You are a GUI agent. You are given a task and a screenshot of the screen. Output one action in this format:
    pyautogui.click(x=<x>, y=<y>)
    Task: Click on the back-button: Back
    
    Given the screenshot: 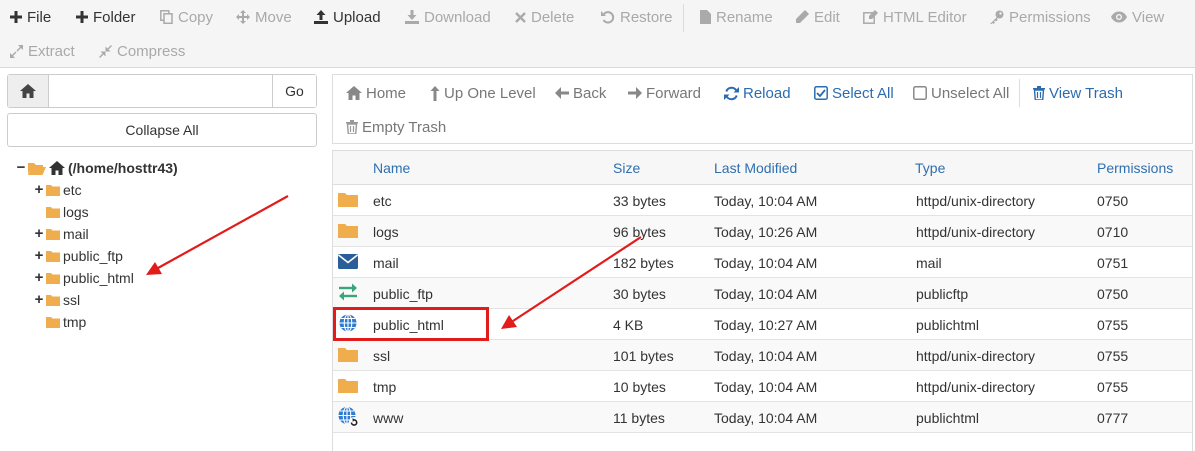 What is the action you would take?
    pyautogui.click(x=580, y=93)
    